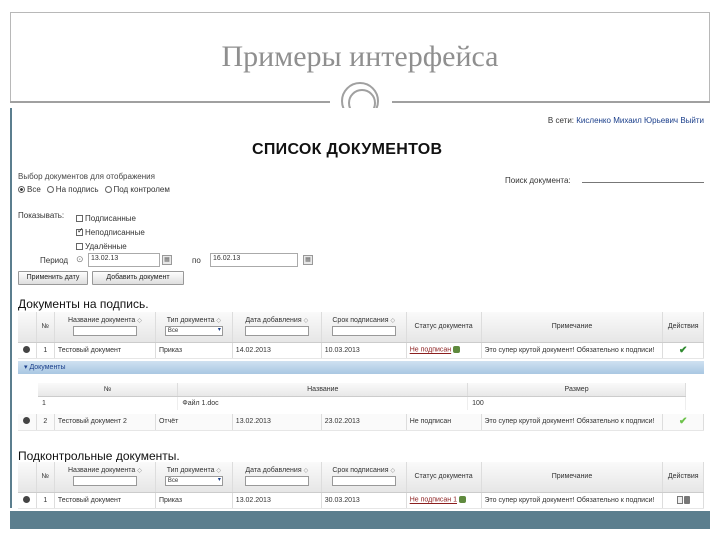  I want to click on radio-label: На подпись, so click(77, 189).